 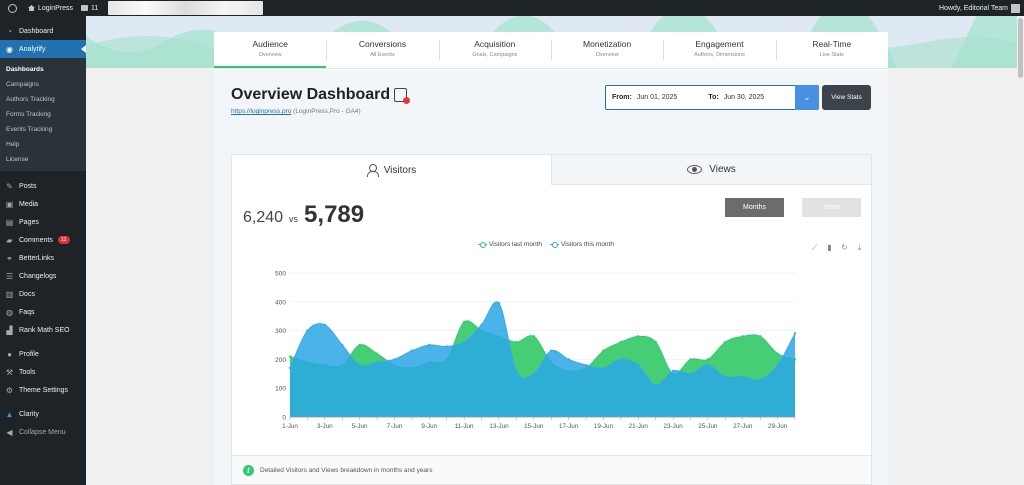 I want to click on wordpress-logo-icon, so click(x=12, y=8).